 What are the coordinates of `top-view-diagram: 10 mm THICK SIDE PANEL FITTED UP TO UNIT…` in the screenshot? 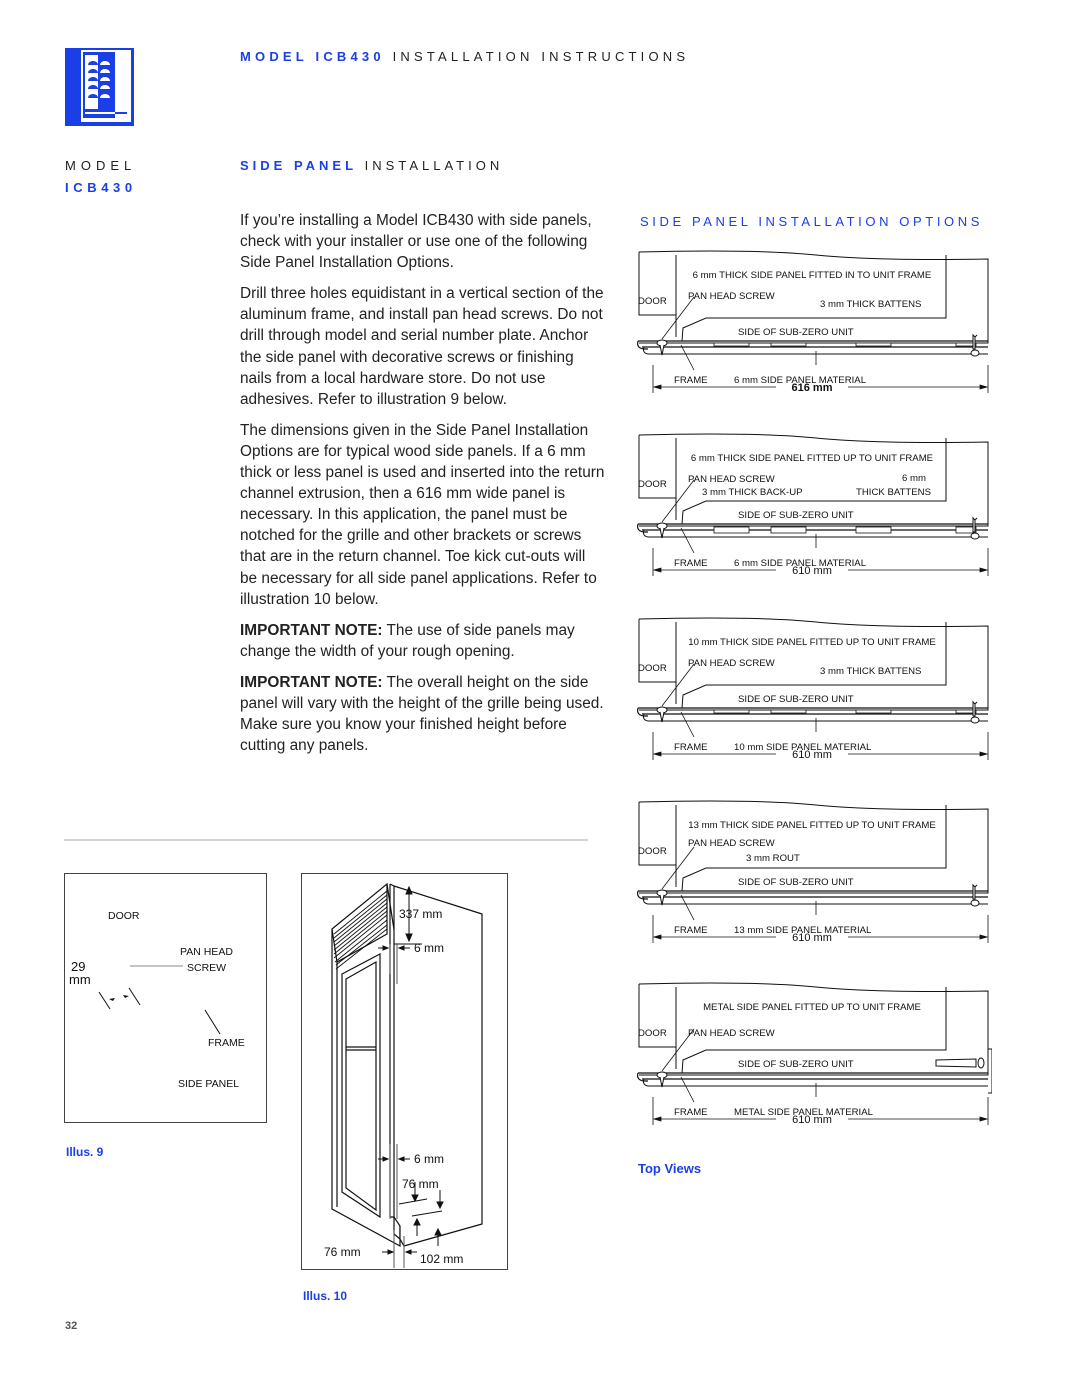 It's located at (814, 692).